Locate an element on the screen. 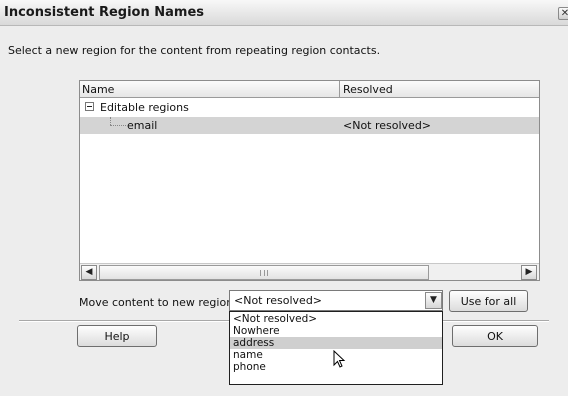 This screenshot has width=568, height=396. column-header-name: Name is located at coordinates (98, 89).